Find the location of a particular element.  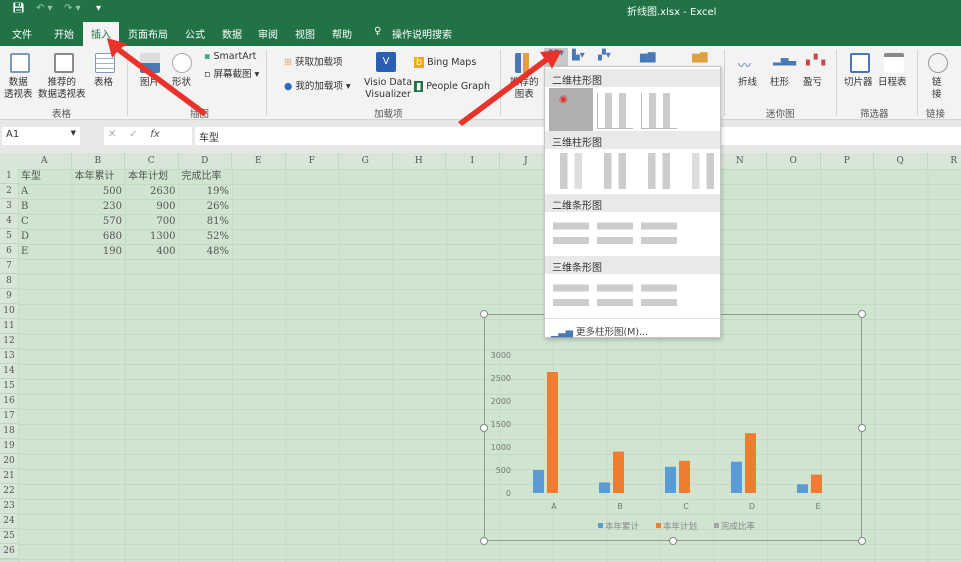

row-header: 12 is located at coordinates (9, 341).